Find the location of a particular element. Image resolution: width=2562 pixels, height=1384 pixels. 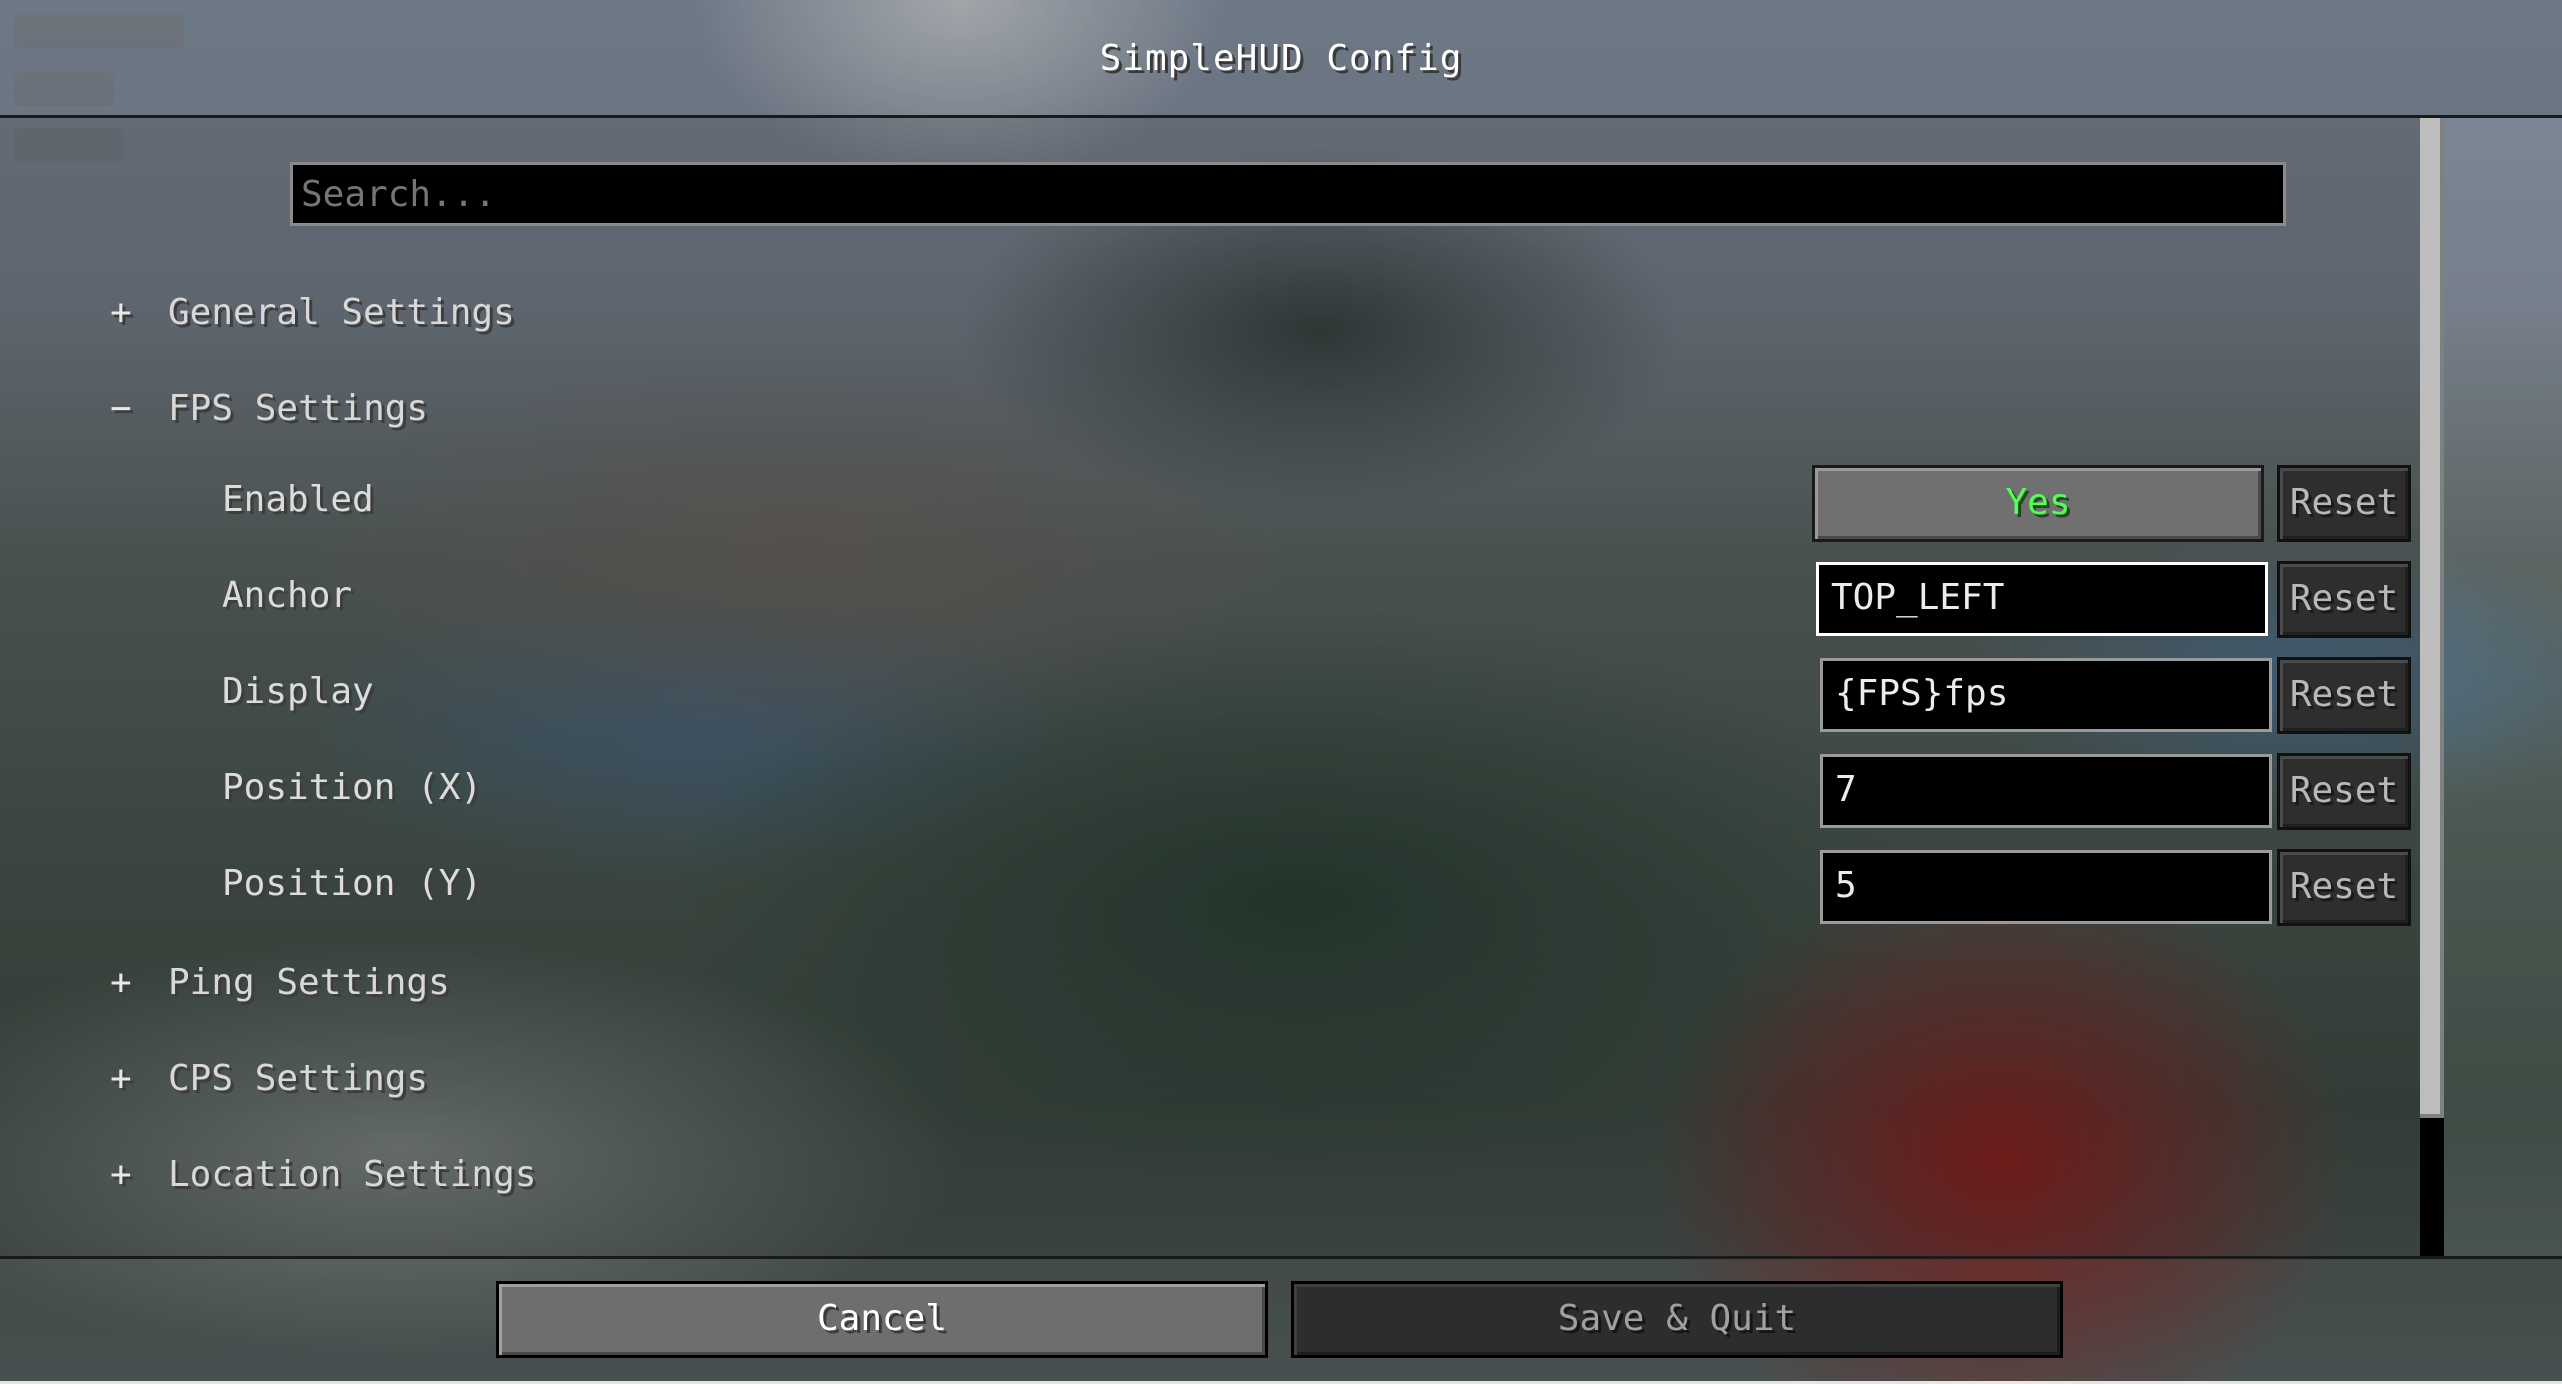

category-ping-settings: + Ping Settings is located at coordinates (280, 982).